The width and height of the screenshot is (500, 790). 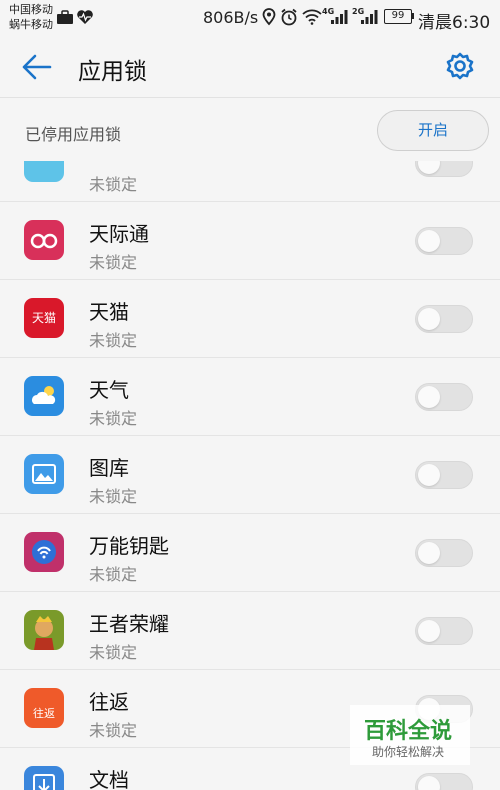 What do you see at coordinates (129, 624) in the screenshot?
I see `app-name: 王者荣耀` at bounding box center [129, 624].